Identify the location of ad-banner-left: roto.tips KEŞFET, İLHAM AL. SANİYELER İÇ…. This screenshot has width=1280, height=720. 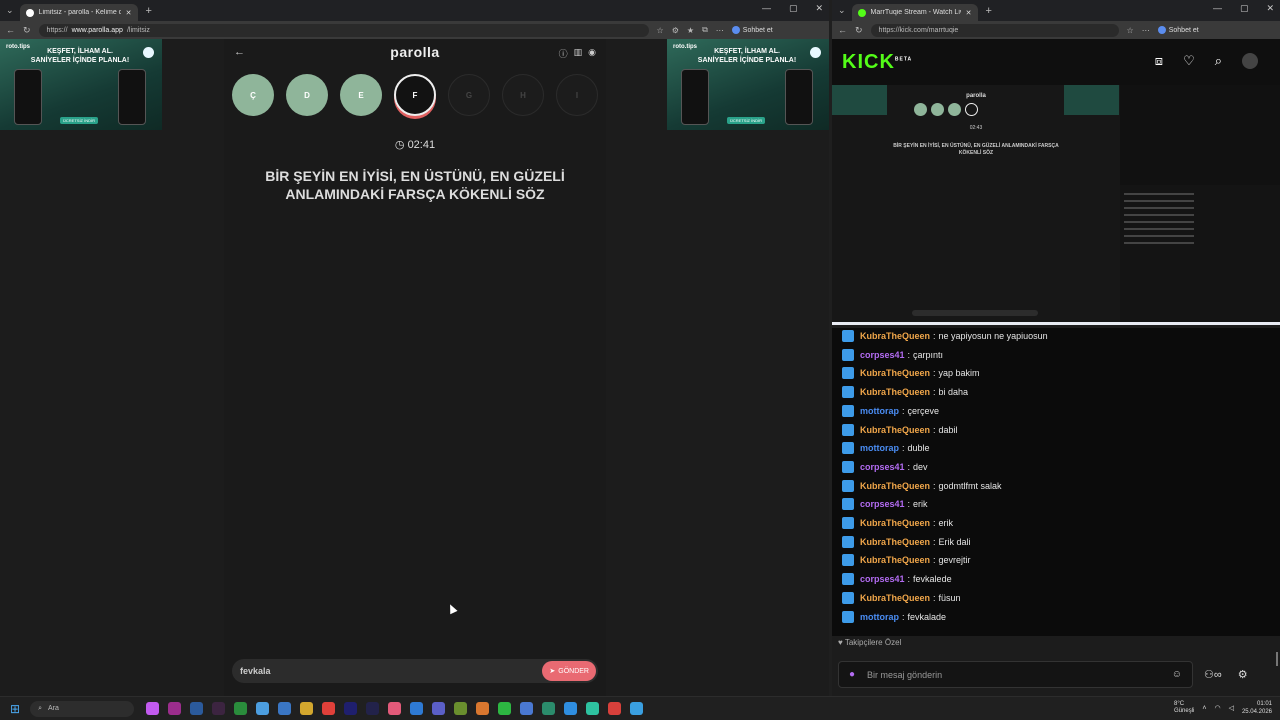
(81, 84).